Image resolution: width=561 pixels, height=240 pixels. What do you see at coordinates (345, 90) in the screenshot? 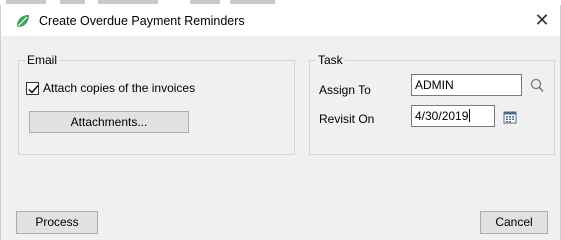
I see `assign-to-label: Assign To` at bounding box center [345, 90].